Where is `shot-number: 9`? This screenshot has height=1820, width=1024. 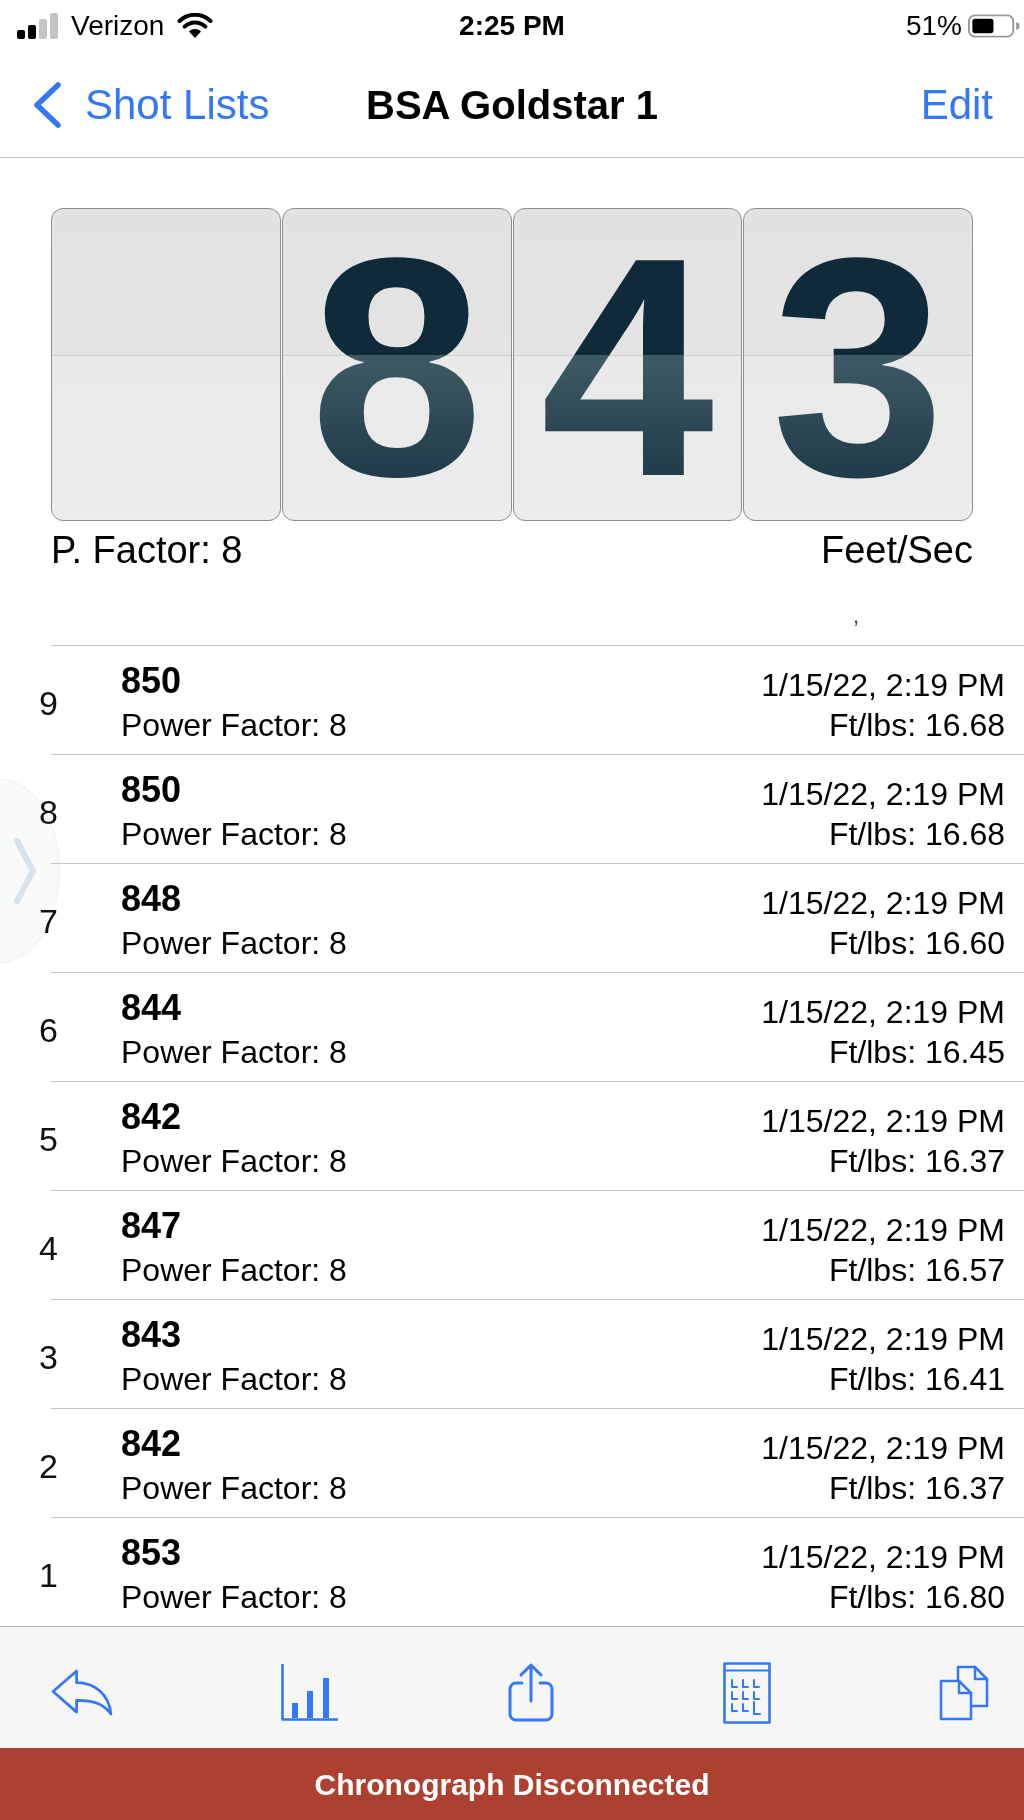 shot-number: 9 is located at coordinates (48, 703).